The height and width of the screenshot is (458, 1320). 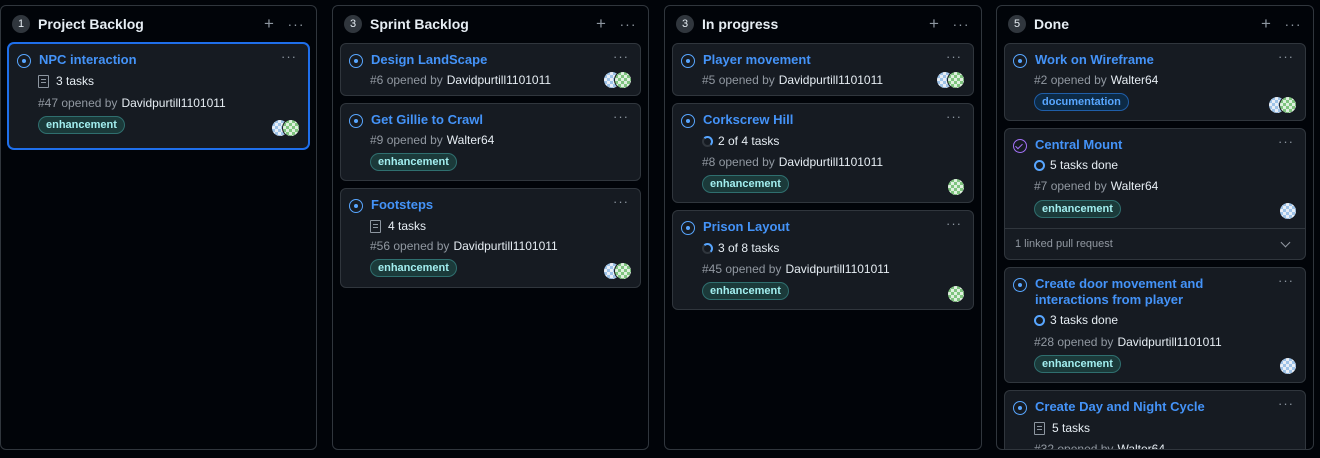 What do you see at coordinates (490, 120) in the screenshot?
I see `card-title: Get Gillie to Crawl` at bounding box center [490, 120].